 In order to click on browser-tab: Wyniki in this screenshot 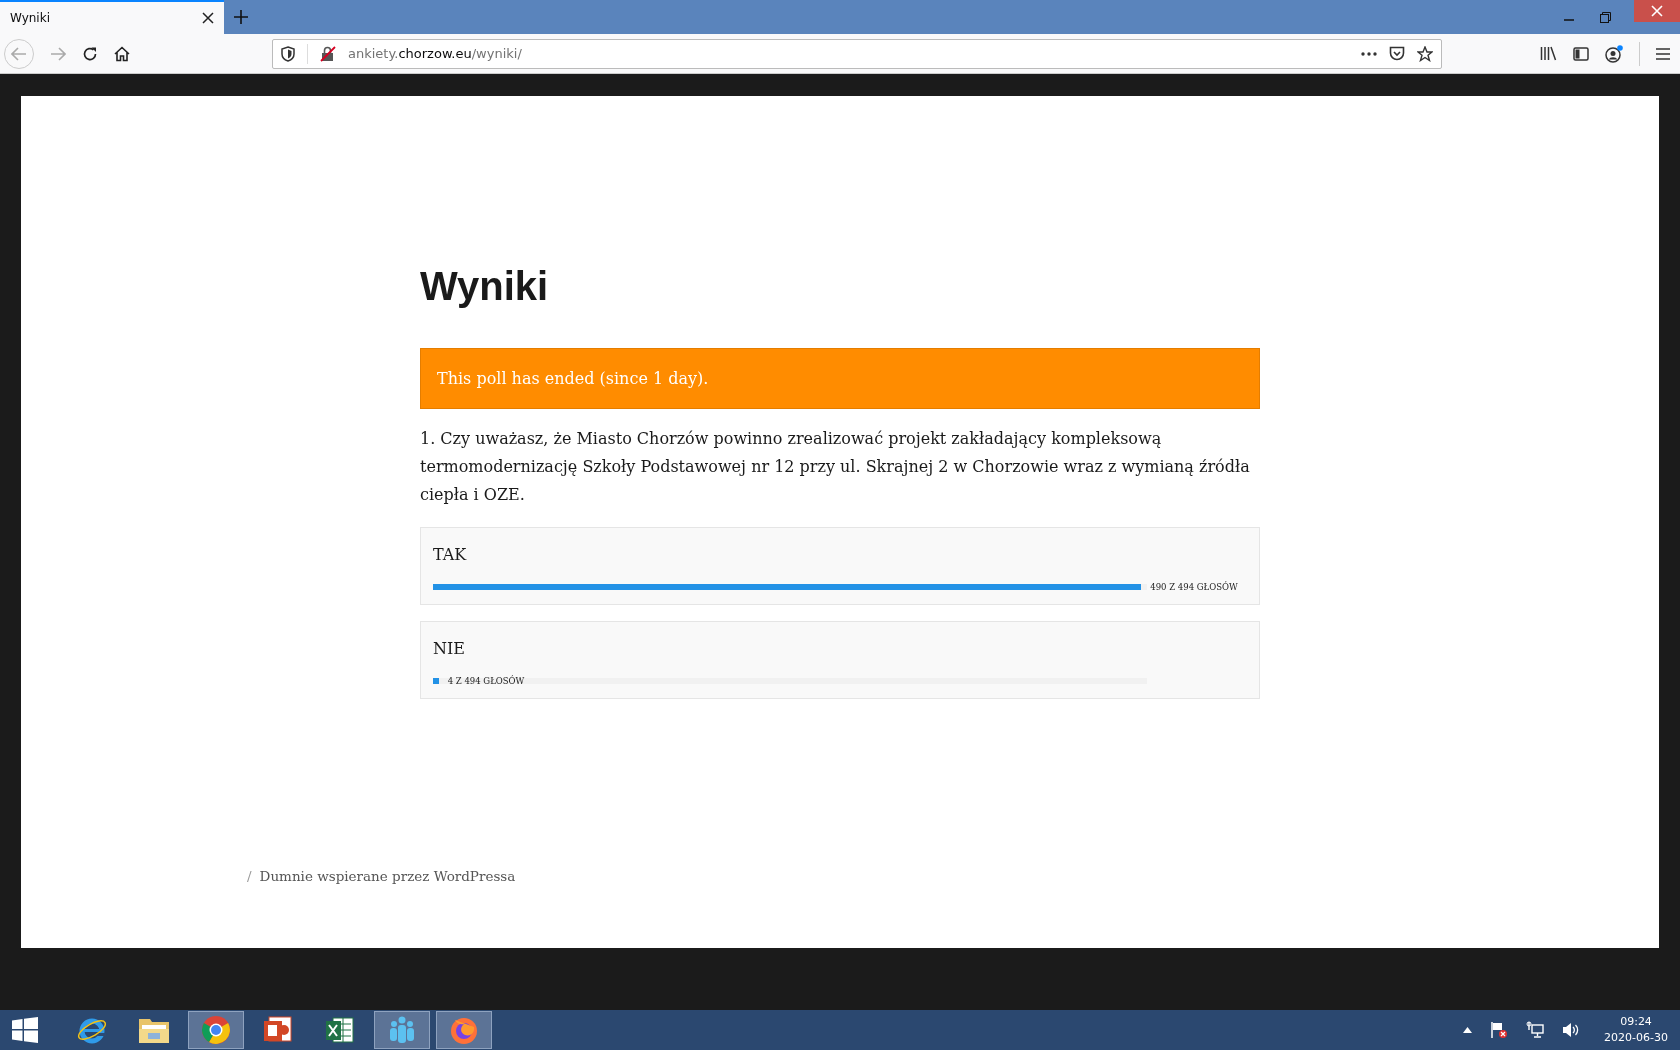, I will do `click(112, 17)`.